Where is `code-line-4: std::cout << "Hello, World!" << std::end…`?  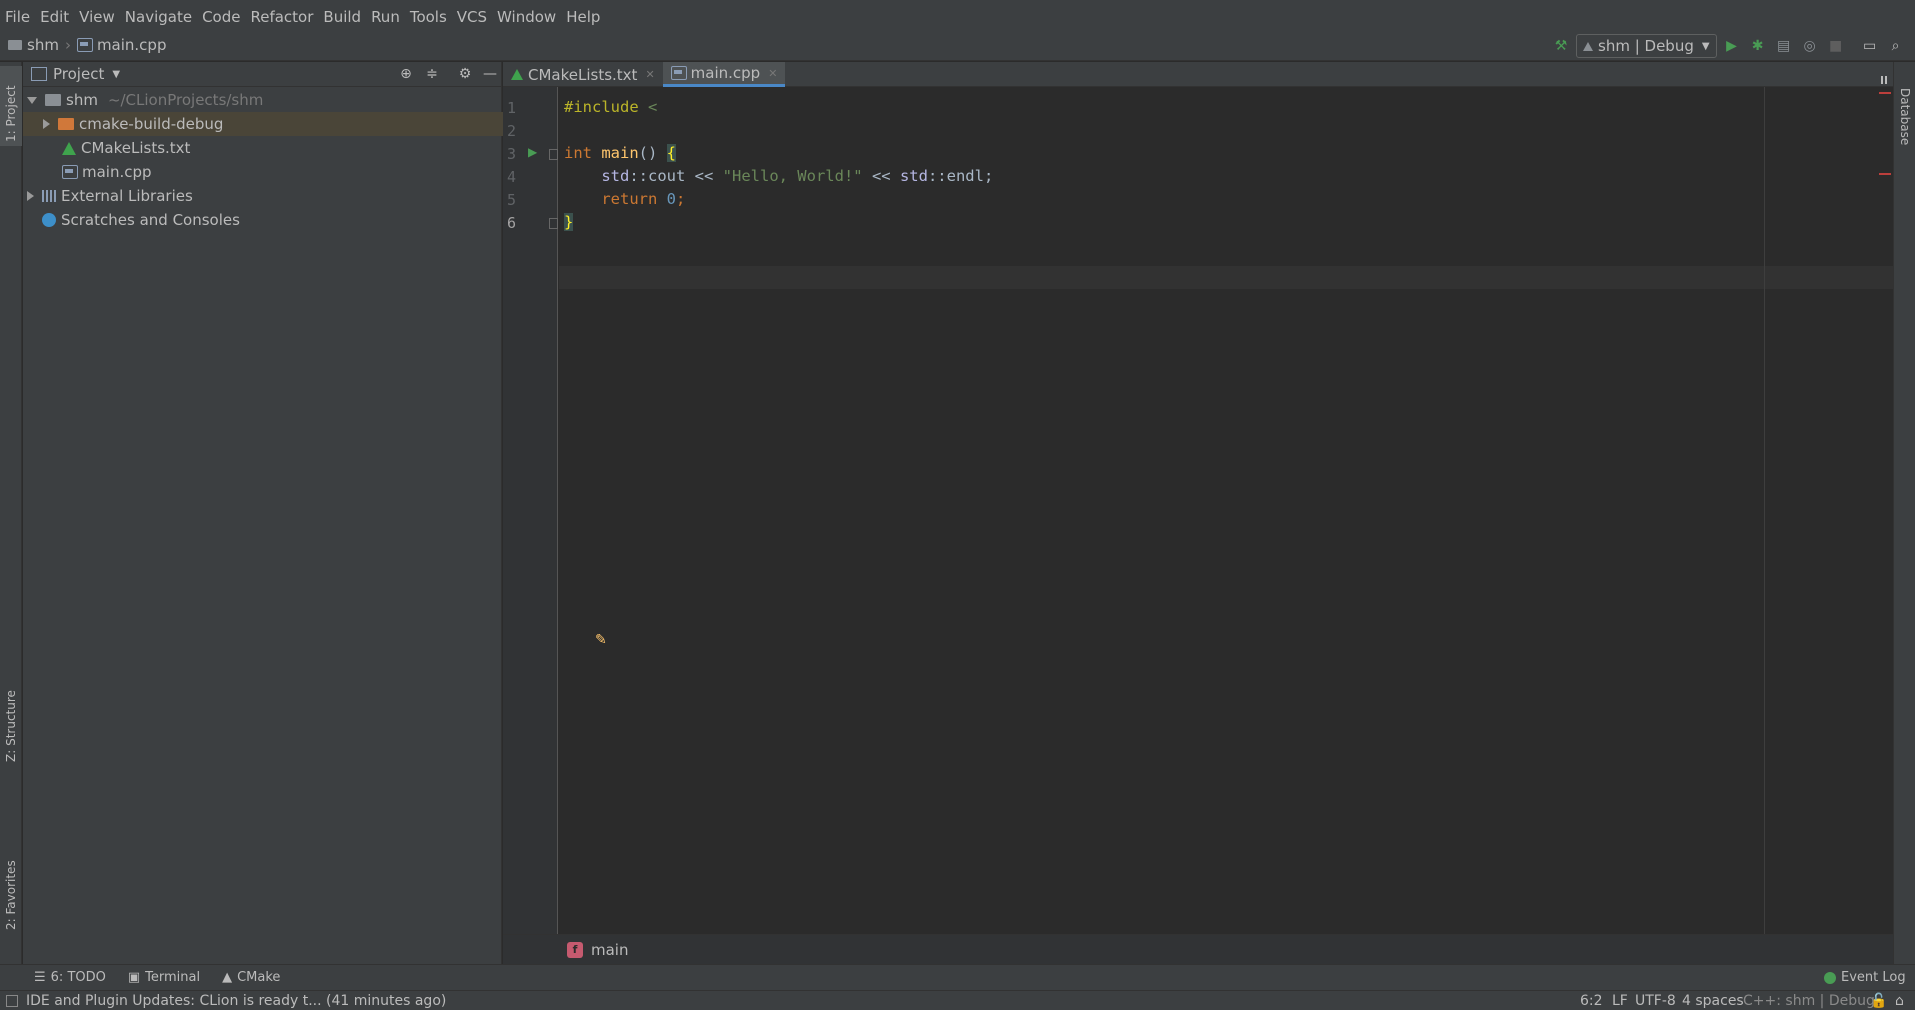
code-line-4: std::cout << "Hello, World!" << std::end… is located at coordinates (778, 176).